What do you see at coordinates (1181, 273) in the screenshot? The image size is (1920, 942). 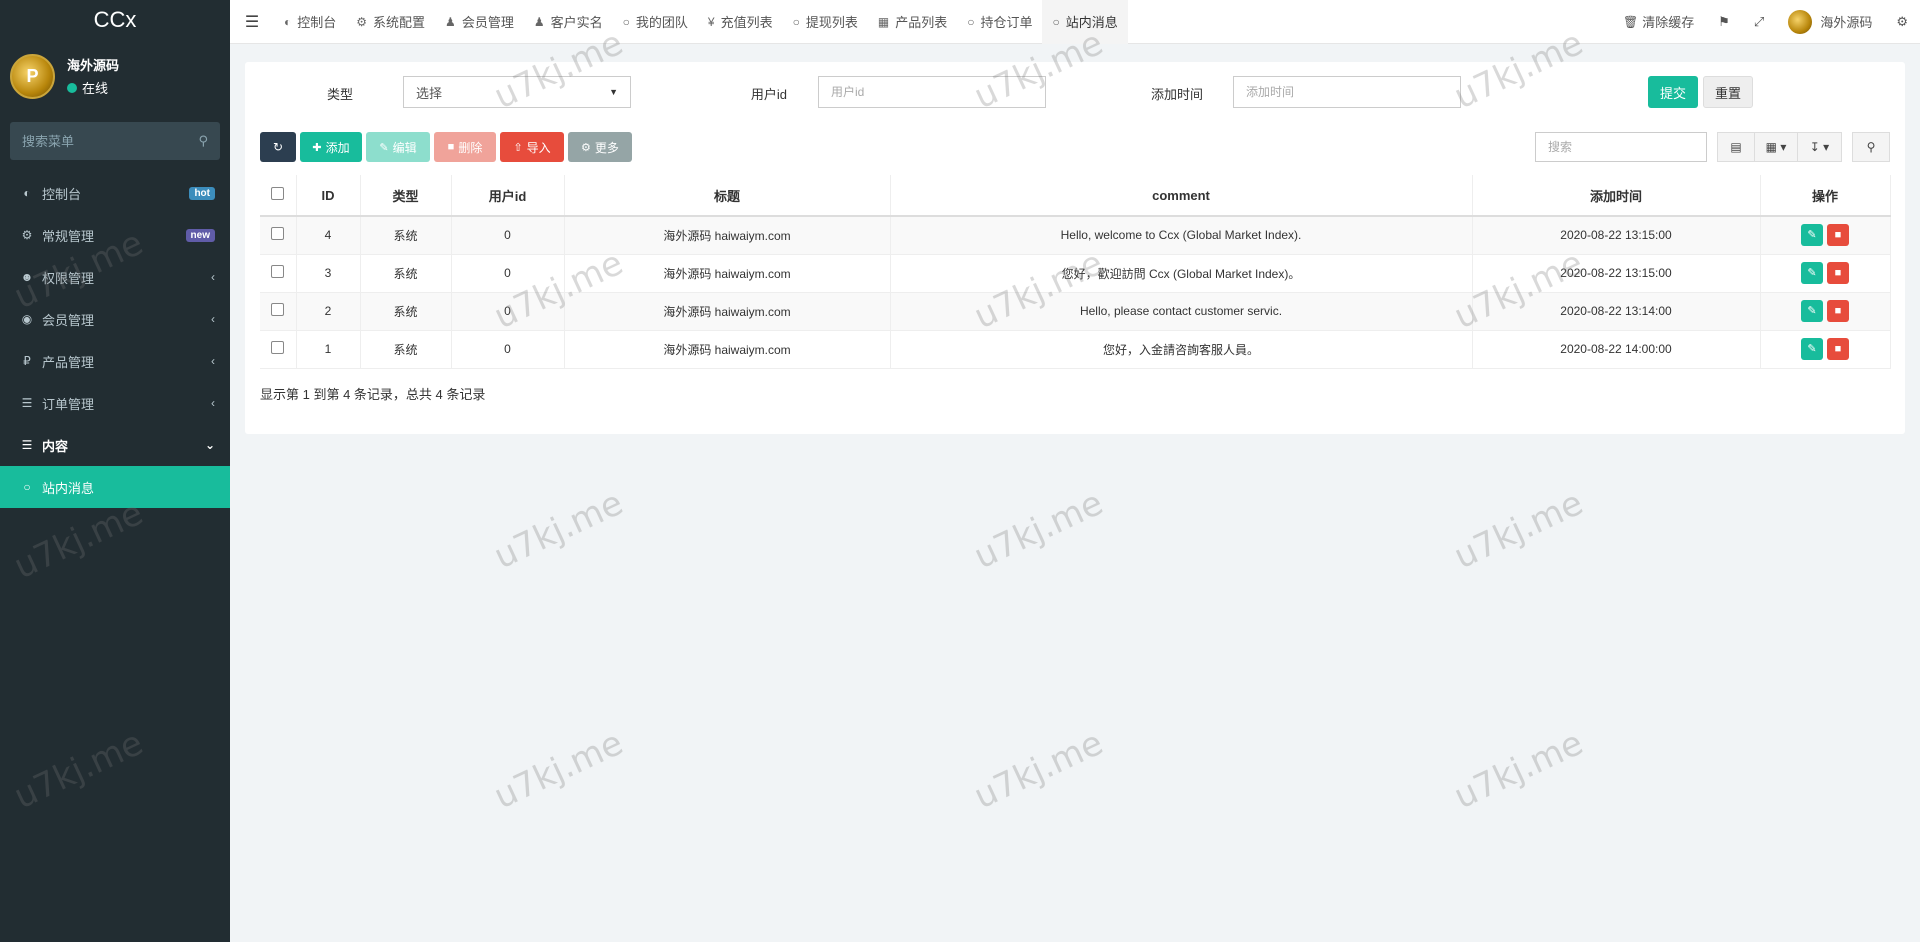 I see `cell-comment: 您好，歡迎訪問 Ccx (Global Market Index)。` at bounding box center [1181, 273].